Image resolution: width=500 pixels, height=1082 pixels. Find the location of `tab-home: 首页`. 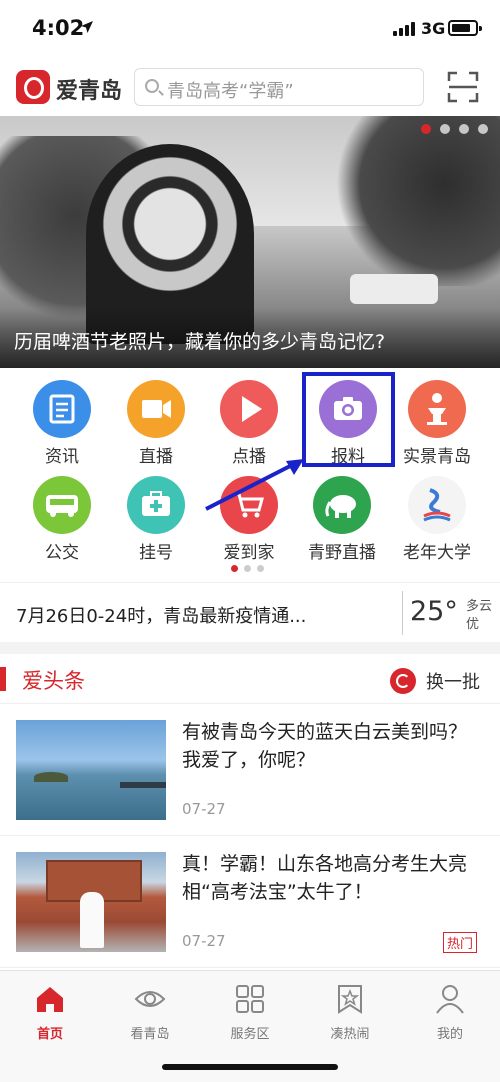

tab-home: 首页 is located at coordinates (50, 1014).